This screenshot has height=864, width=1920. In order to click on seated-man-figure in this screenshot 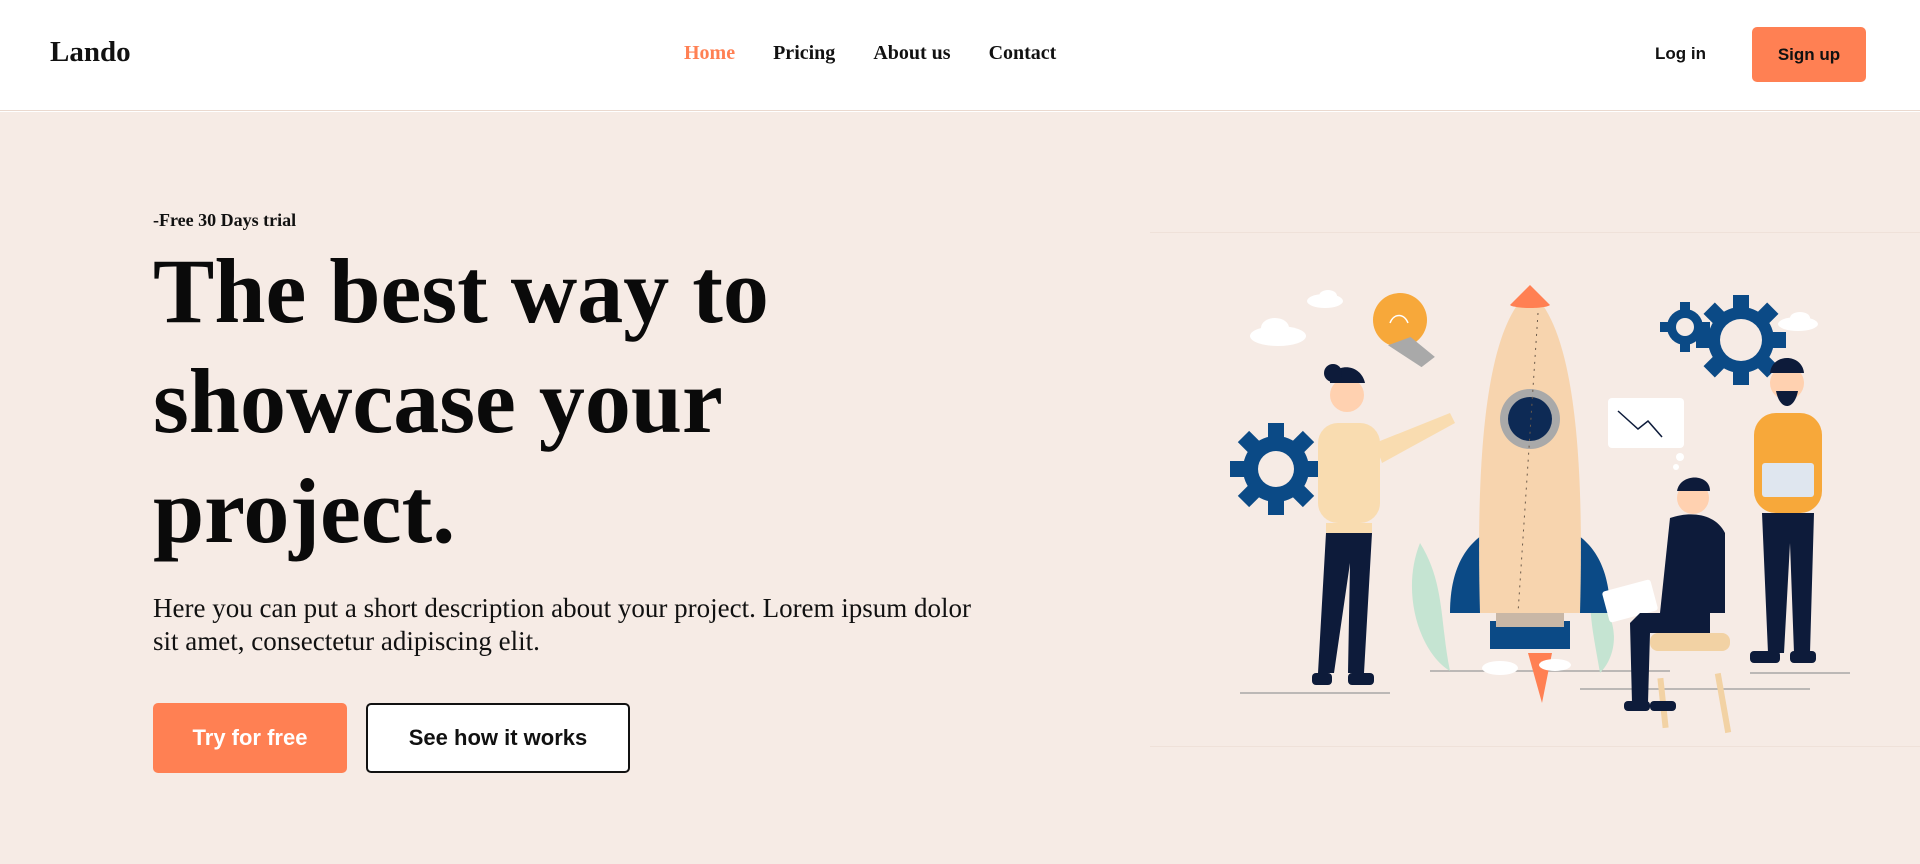, I will do `click(1667, 605)`.